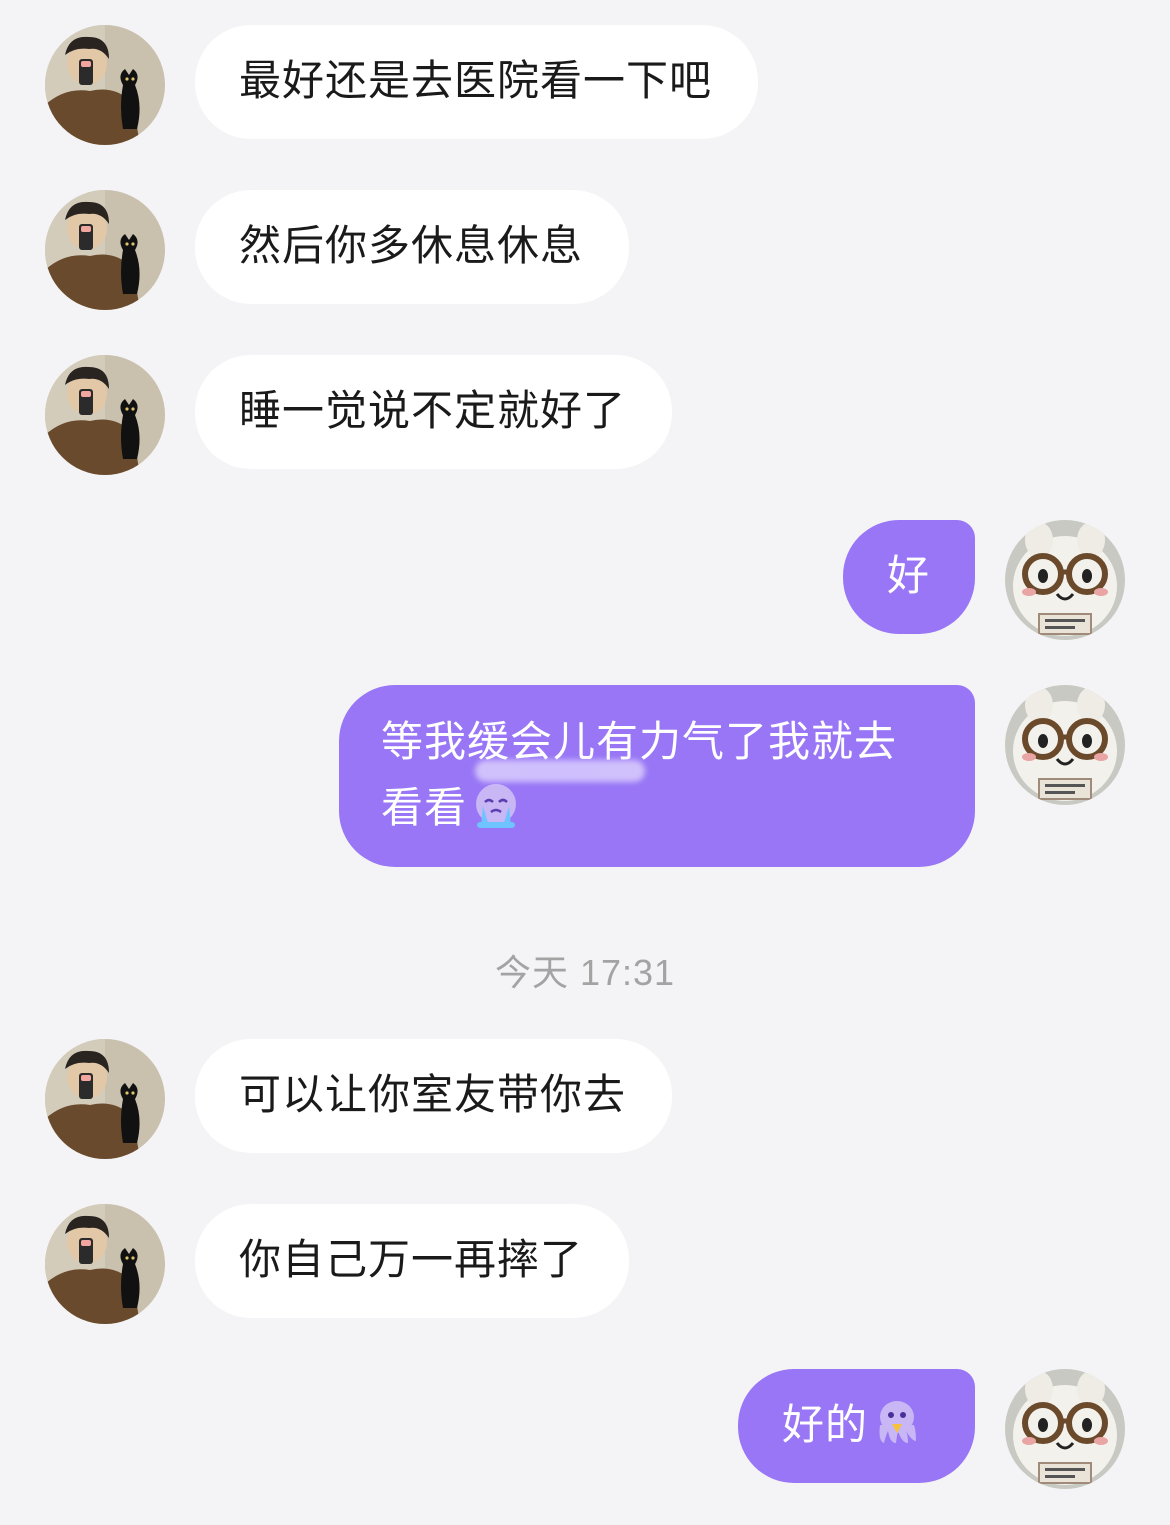 This screenshot has width=1170, height=1525. What do you see at coordinates (585, 972) in the screenshot?
I see `timestamp: 今天 17:31` at bounding box center [585, 972].